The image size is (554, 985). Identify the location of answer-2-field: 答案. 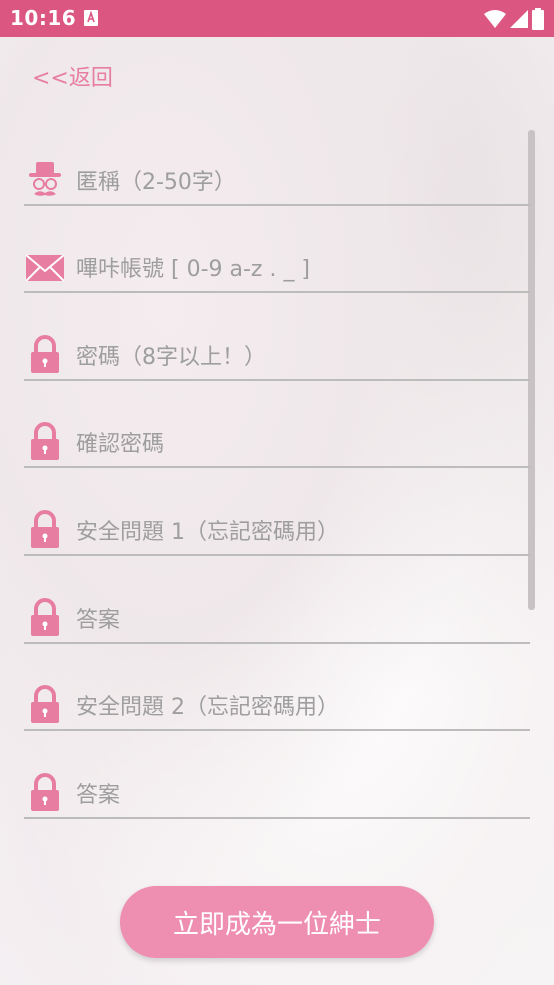
(277, 791).